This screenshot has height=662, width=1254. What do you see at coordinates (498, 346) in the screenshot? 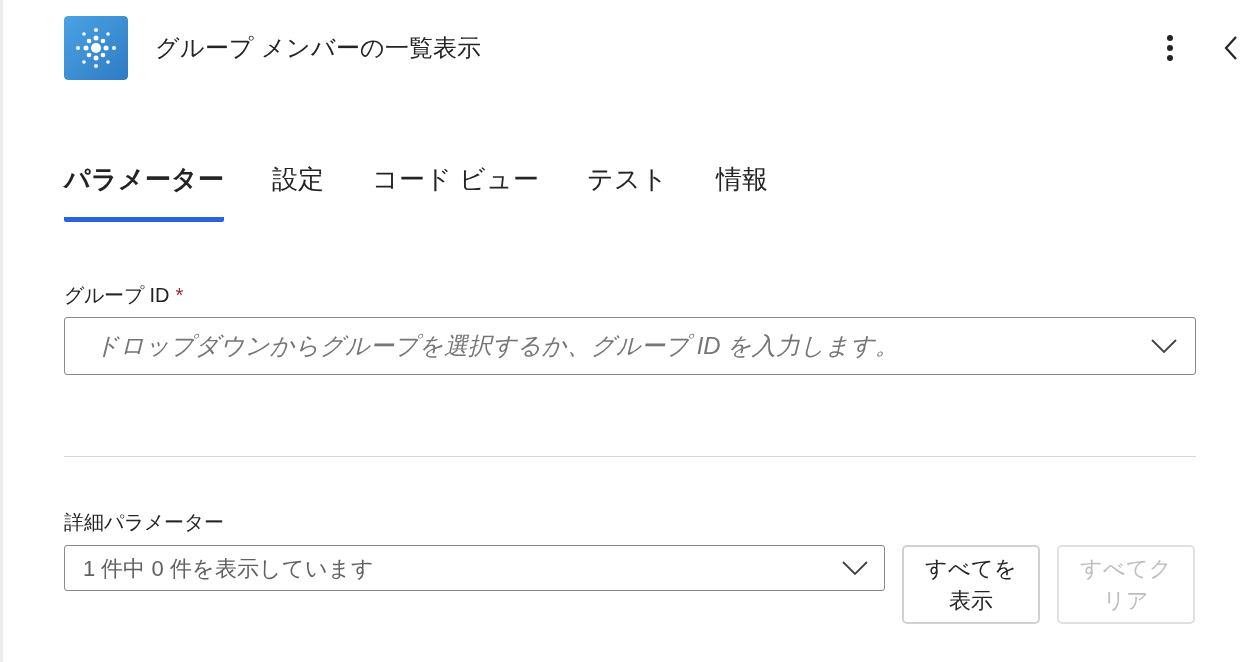
I see `placeholder-text: ドロップダウンからグループを選択するか、グループ ID を入力します。` at bounding box center [498, 346].